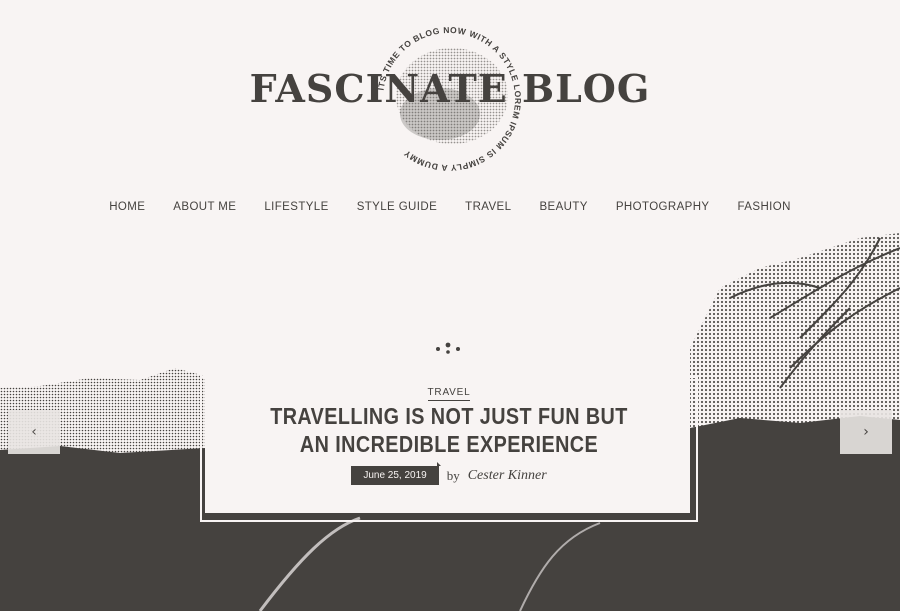 This screenshot has width=900, height=611. Describe the element at coordinates (488, 207) in the screenshot. I see `nav-item-travel: TRAVEL` at that location.